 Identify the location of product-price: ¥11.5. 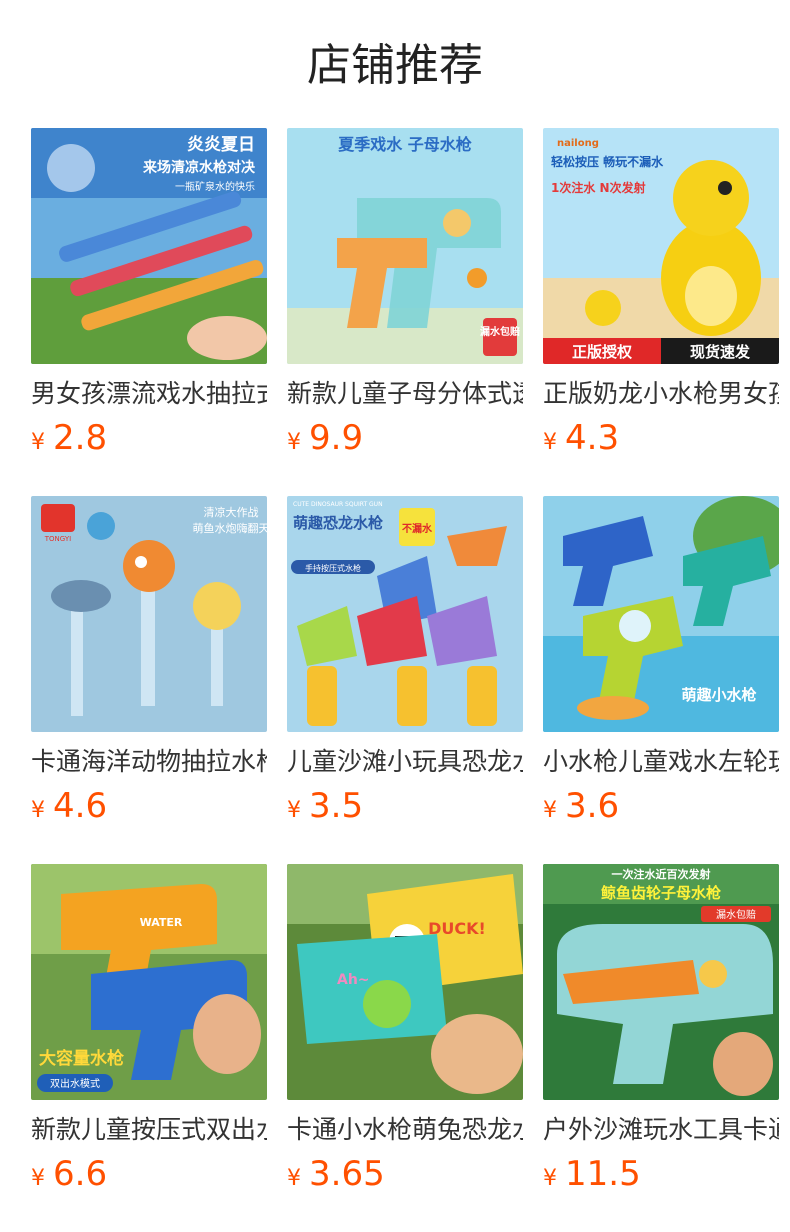
(592, 1174).